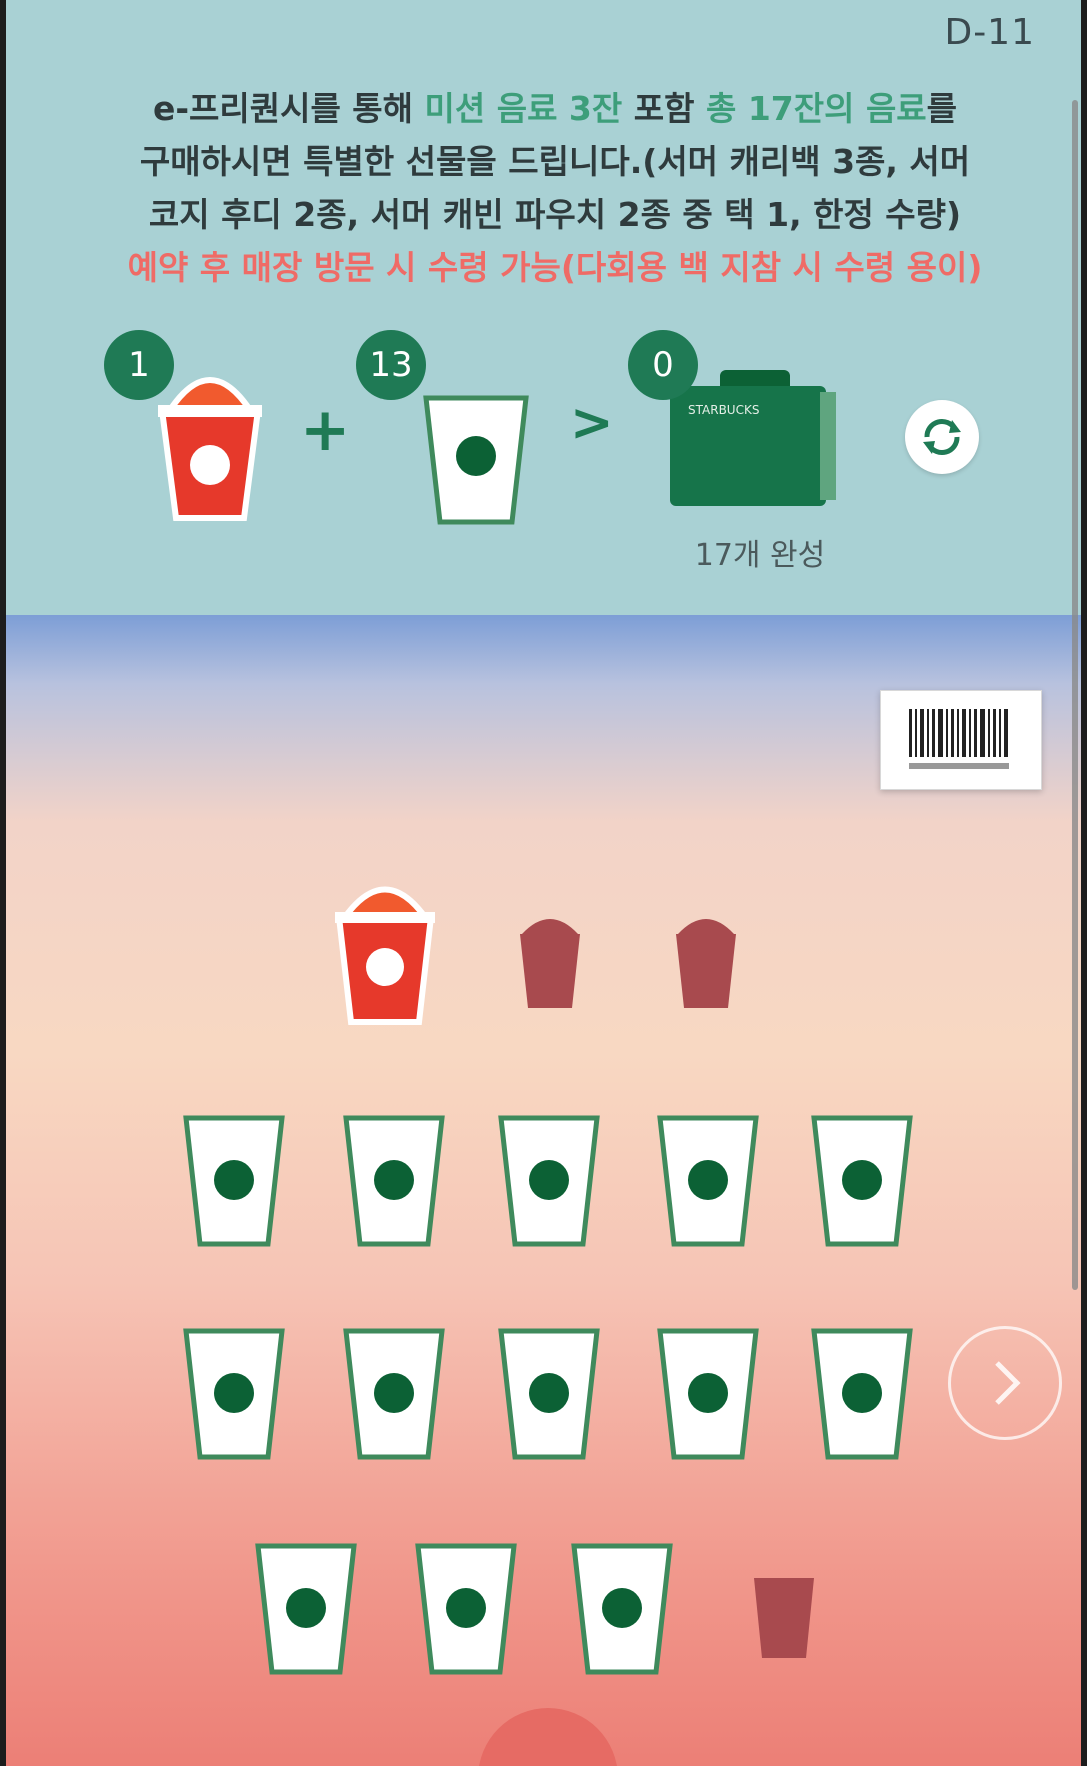  I want to click on refresh-icon, so click(942, 437).